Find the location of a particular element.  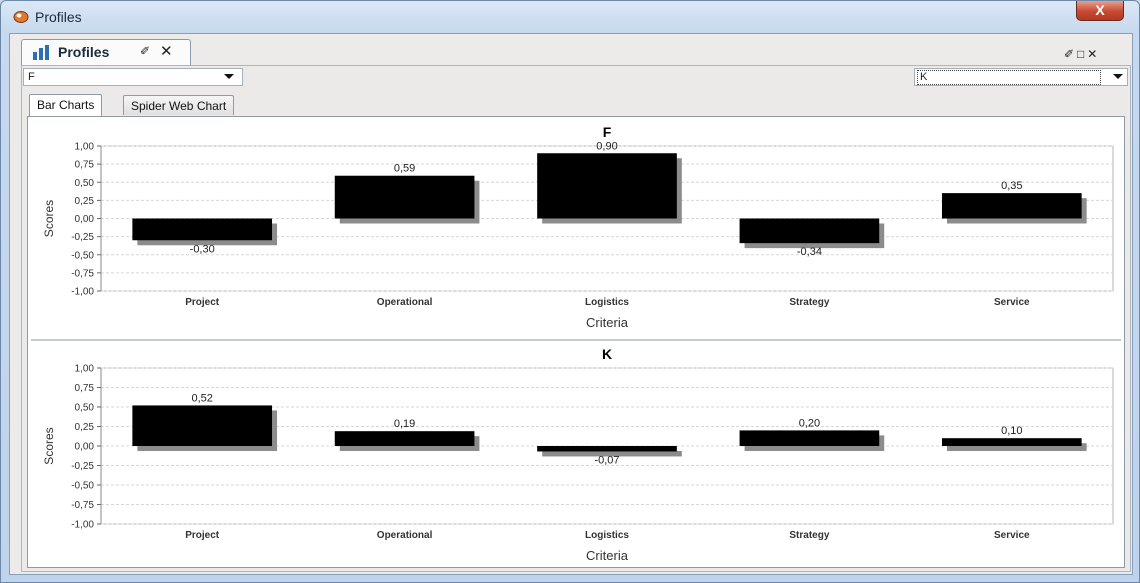

chart-f-data-label: -0,30 is located at coordinates (202, 249).